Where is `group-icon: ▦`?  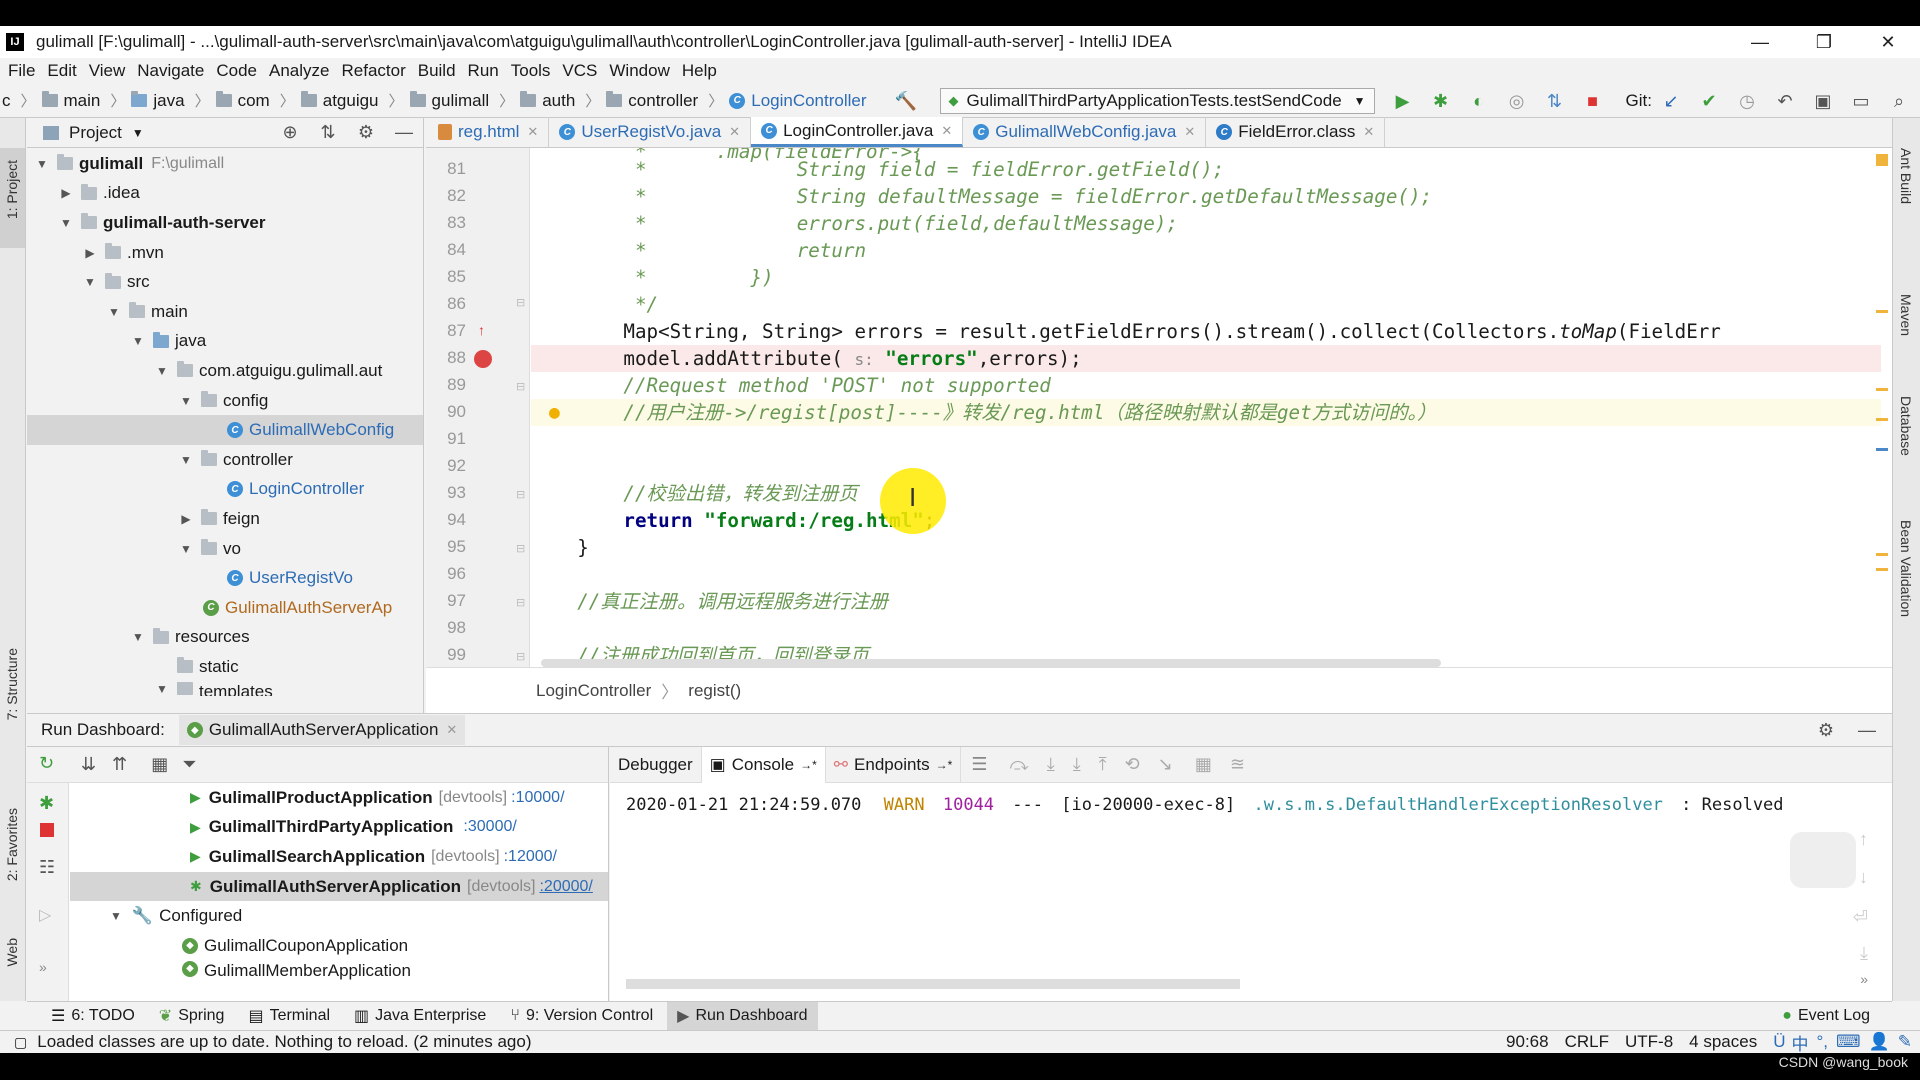 group-icon: ▦ is located at coordinates (159, 764).